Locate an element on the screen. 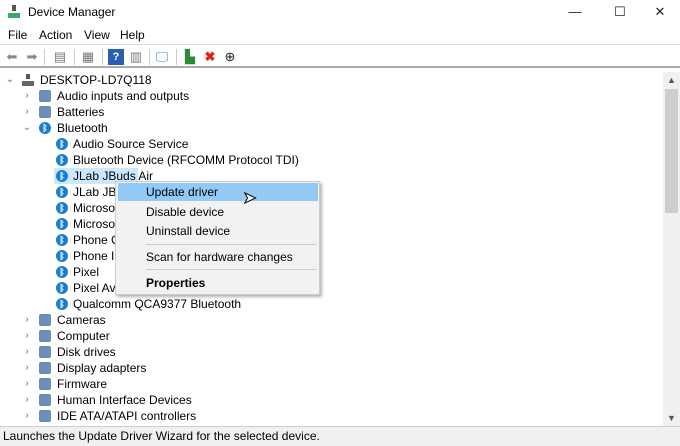 This screenshot has height=446, width=680. tree-category: › Cameras is located at coordinates (200, 320).